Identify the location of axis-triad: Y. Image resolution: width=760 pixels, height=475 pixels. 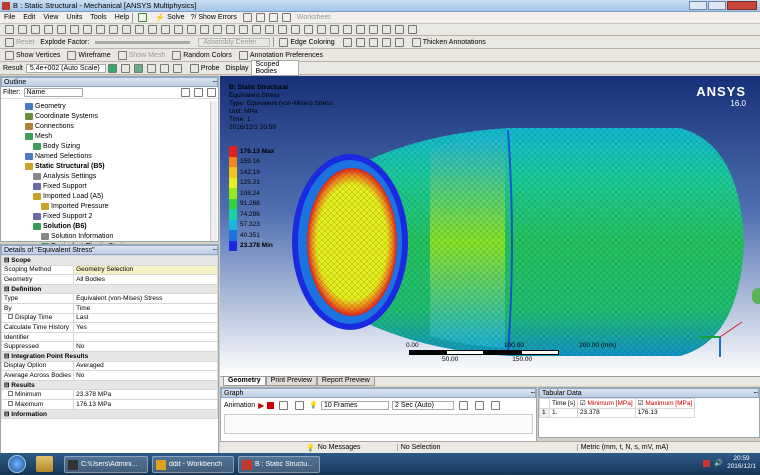
(723, 337).